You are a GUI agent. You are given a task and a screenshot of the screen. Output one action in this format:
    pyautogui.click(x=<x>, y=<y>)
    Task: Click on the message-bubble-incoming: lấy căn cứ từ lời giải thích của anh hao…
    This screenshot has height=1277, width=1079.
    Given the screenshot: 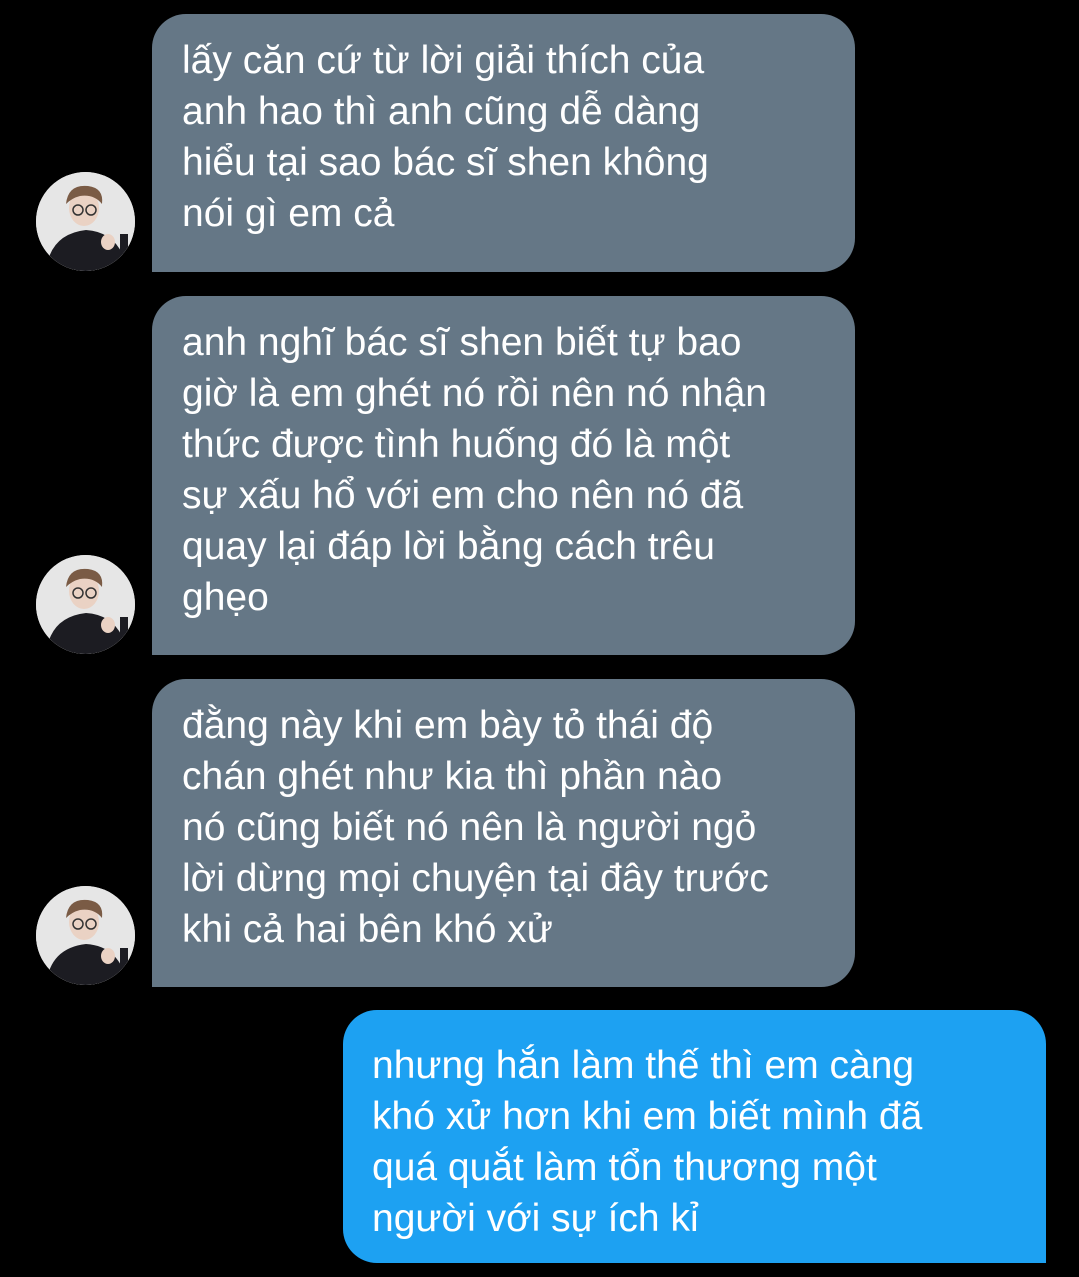 What is the action you would take?
    pyautogui.click(x=503, y=143)
    